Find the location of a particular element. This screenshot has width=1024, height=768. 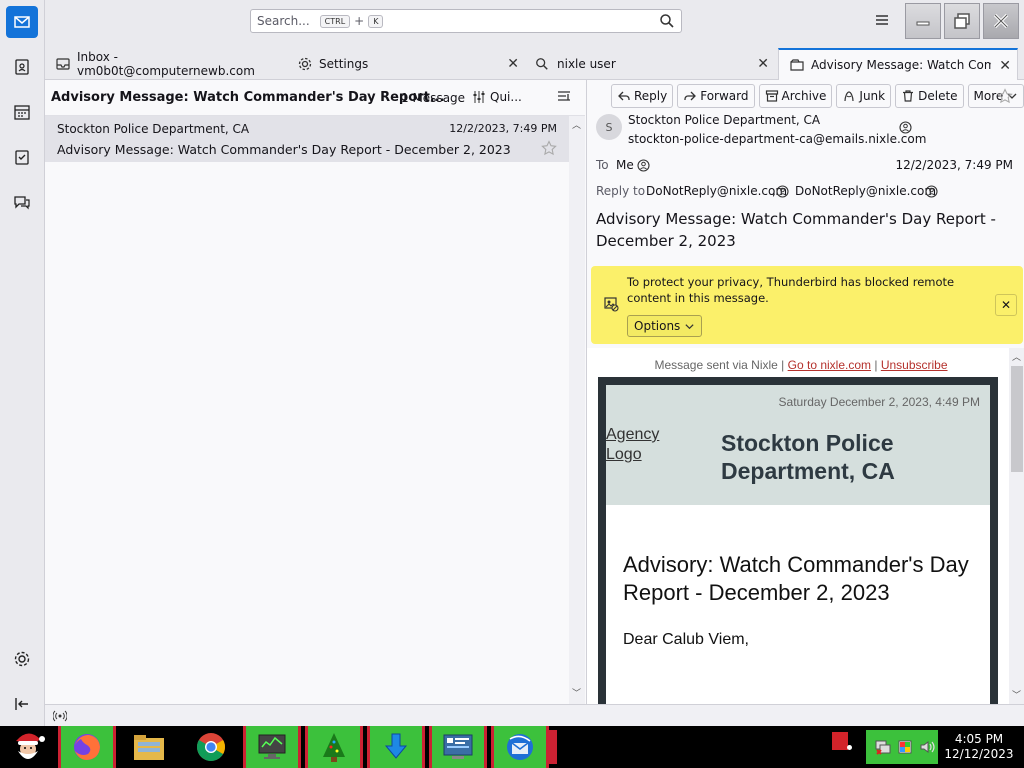

message-scrollbar: ︿ ﹀ is located at coordinates (1016, 526).